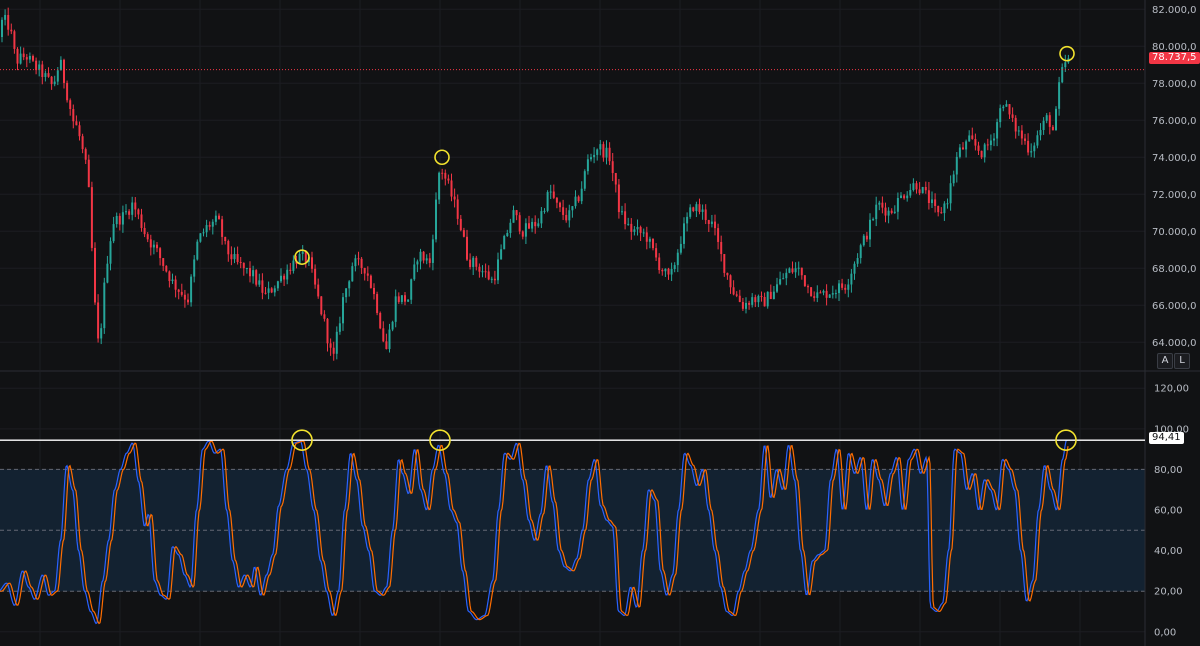  What do you see at coordinates (1174, 195) in the screenshot?
I see `price-tick-label: 72.000,0` at bounding box center [1174, 195].